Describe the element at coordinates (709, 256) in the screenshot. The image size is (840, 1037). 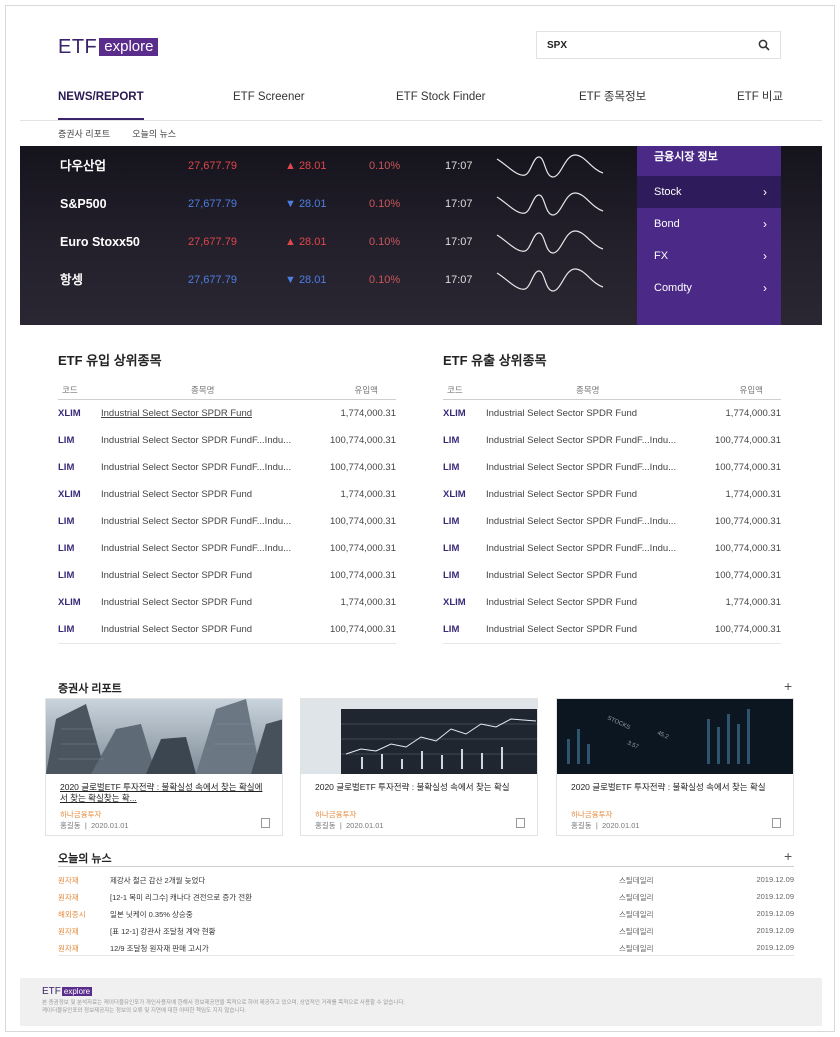
I see `market-info-item-fx: FX ›` at that location.